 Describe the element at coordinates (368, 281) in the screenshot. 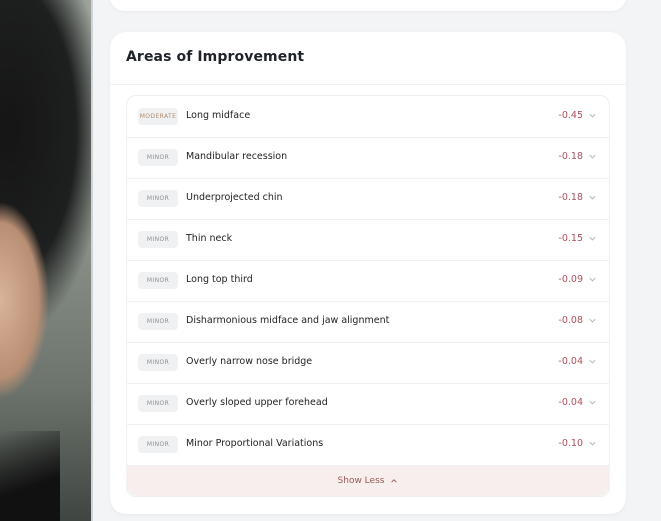

I see `list-item: MINOR Long top third -0.09` at that location.